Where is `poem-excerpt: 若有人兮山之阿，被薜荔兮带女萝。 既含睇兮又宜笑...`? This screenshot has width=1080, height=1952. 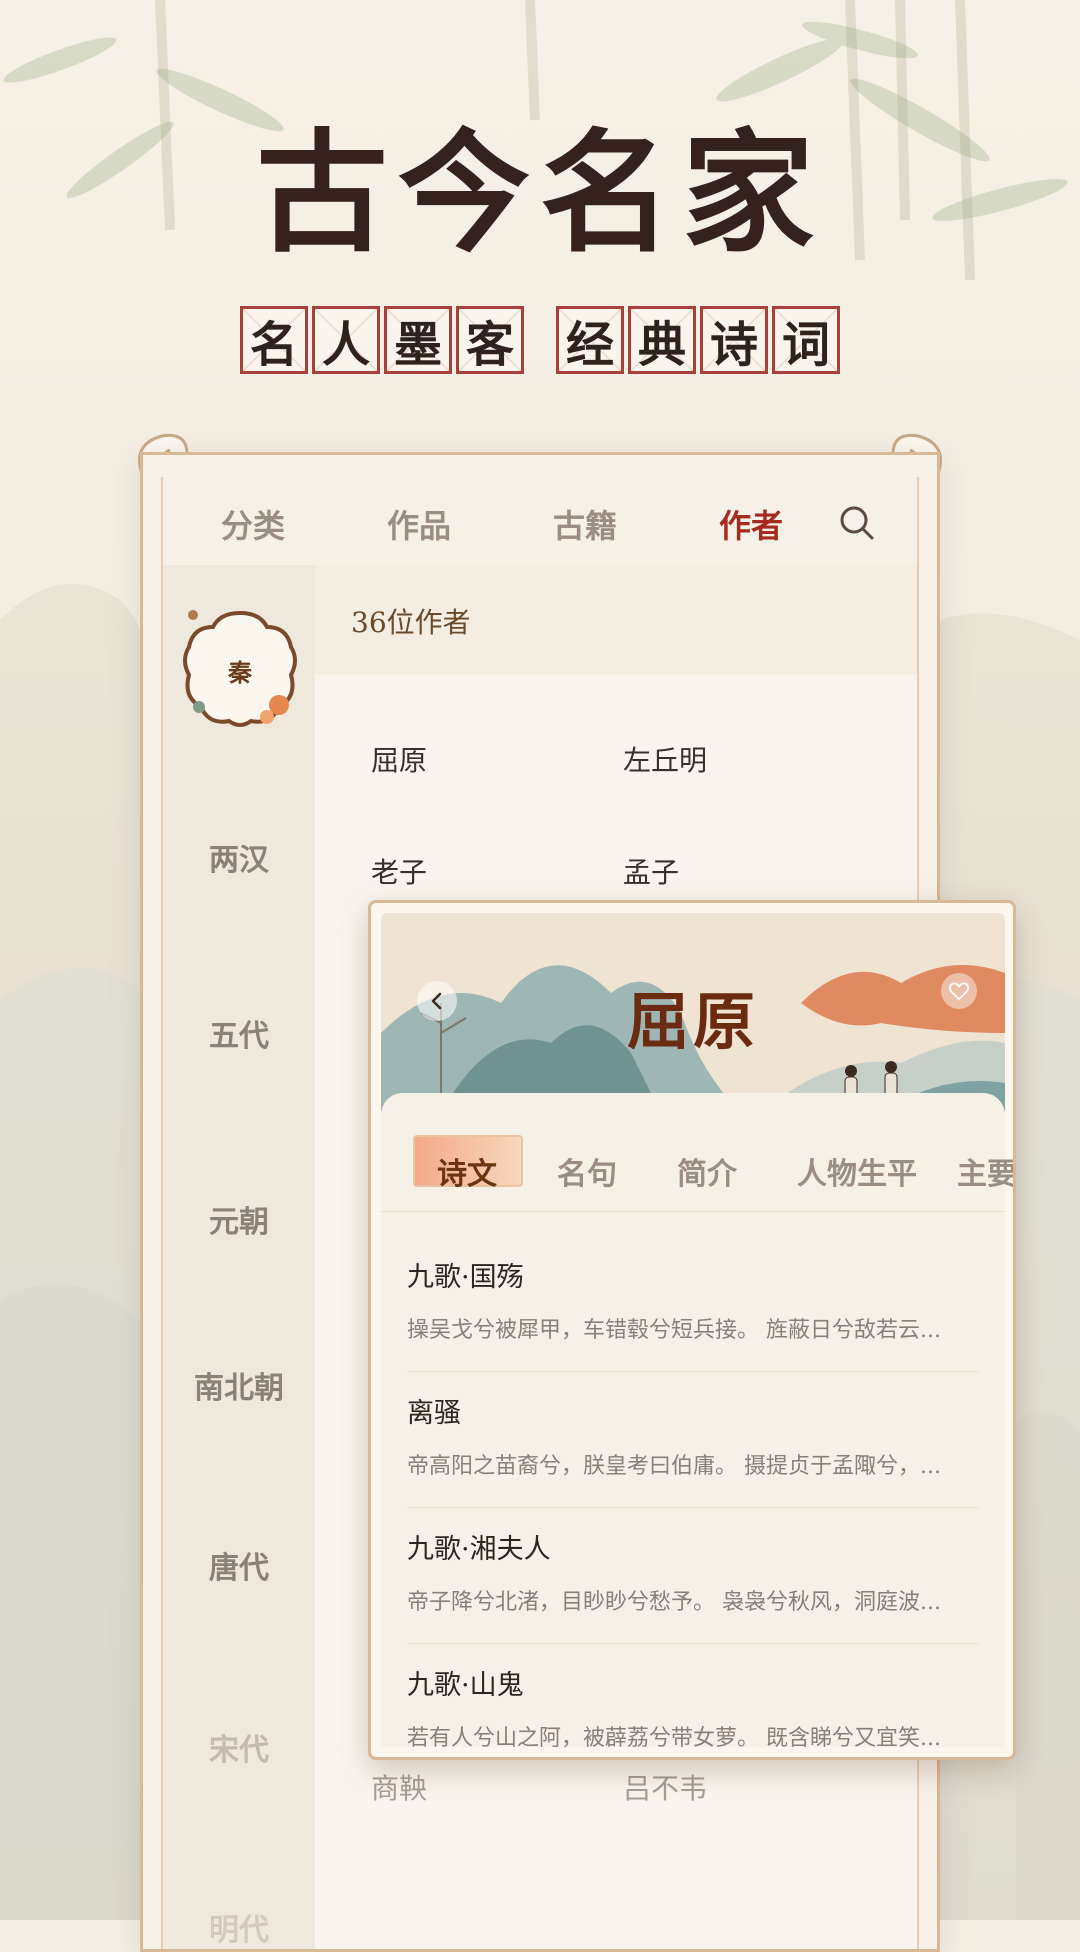 poem-excerpt: 若有人兮山之阿，被薜荔兮带女萝。 既含睇兮又宜笑... is located at coordinates (674, 1738).